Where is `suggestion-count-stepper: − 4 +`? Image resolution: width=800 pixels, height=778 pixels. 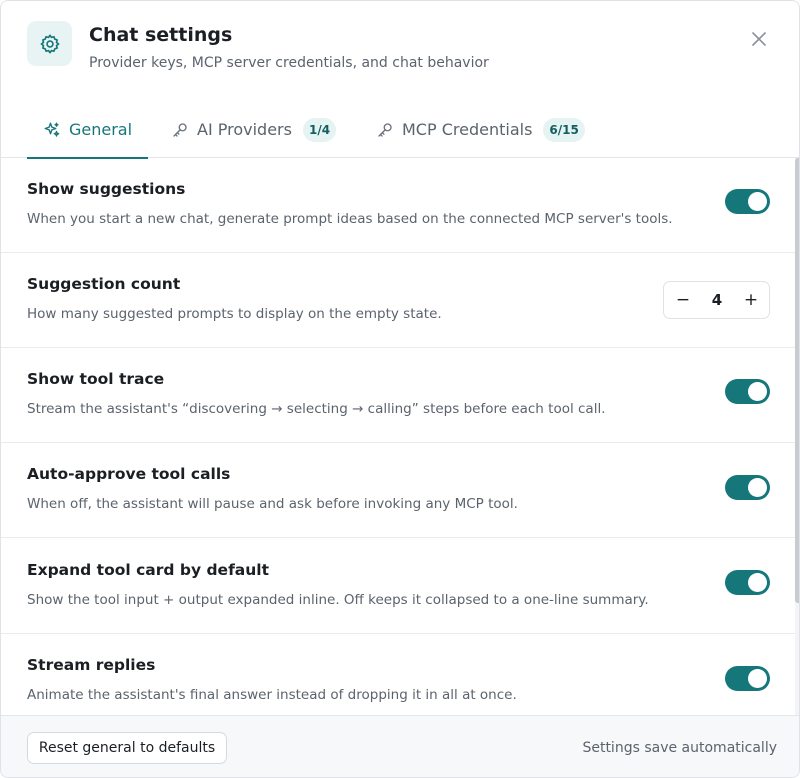 suggestion-count-stepper: − 4 + is located at coordinates (716, 300).